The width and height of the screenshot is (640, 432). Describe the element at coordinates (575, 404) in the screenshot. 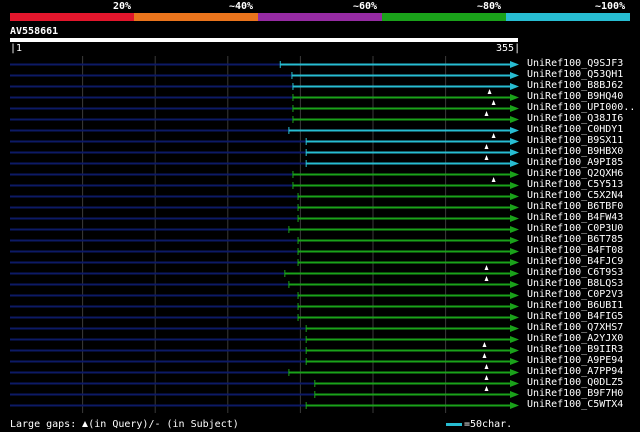

I see `hit-label: UniRef100_C5WTX4` at that location.